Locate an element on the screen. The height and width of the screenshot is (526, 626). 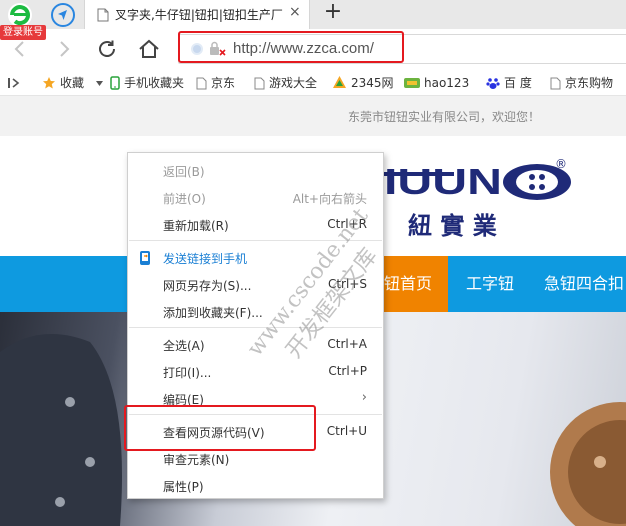
registered-mark: ® is located at coordinates (561, 164).